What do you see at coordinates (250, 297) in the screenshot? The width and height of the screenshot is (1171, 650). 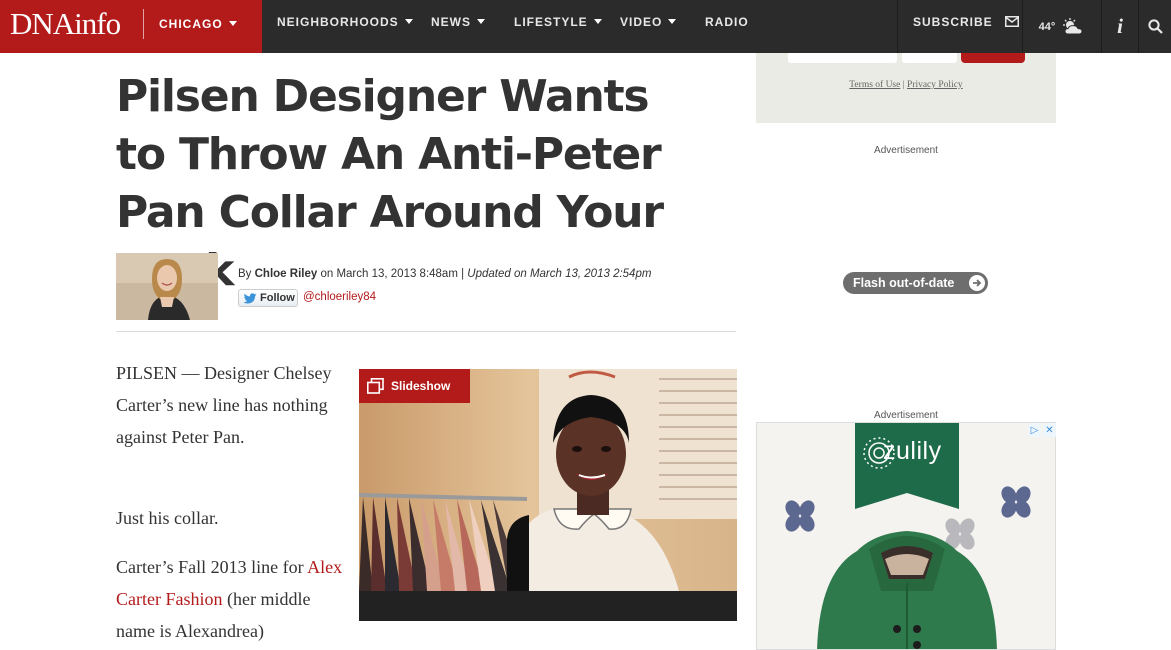 I see `twitter-bird-icon` at bounding box center [250, 297].